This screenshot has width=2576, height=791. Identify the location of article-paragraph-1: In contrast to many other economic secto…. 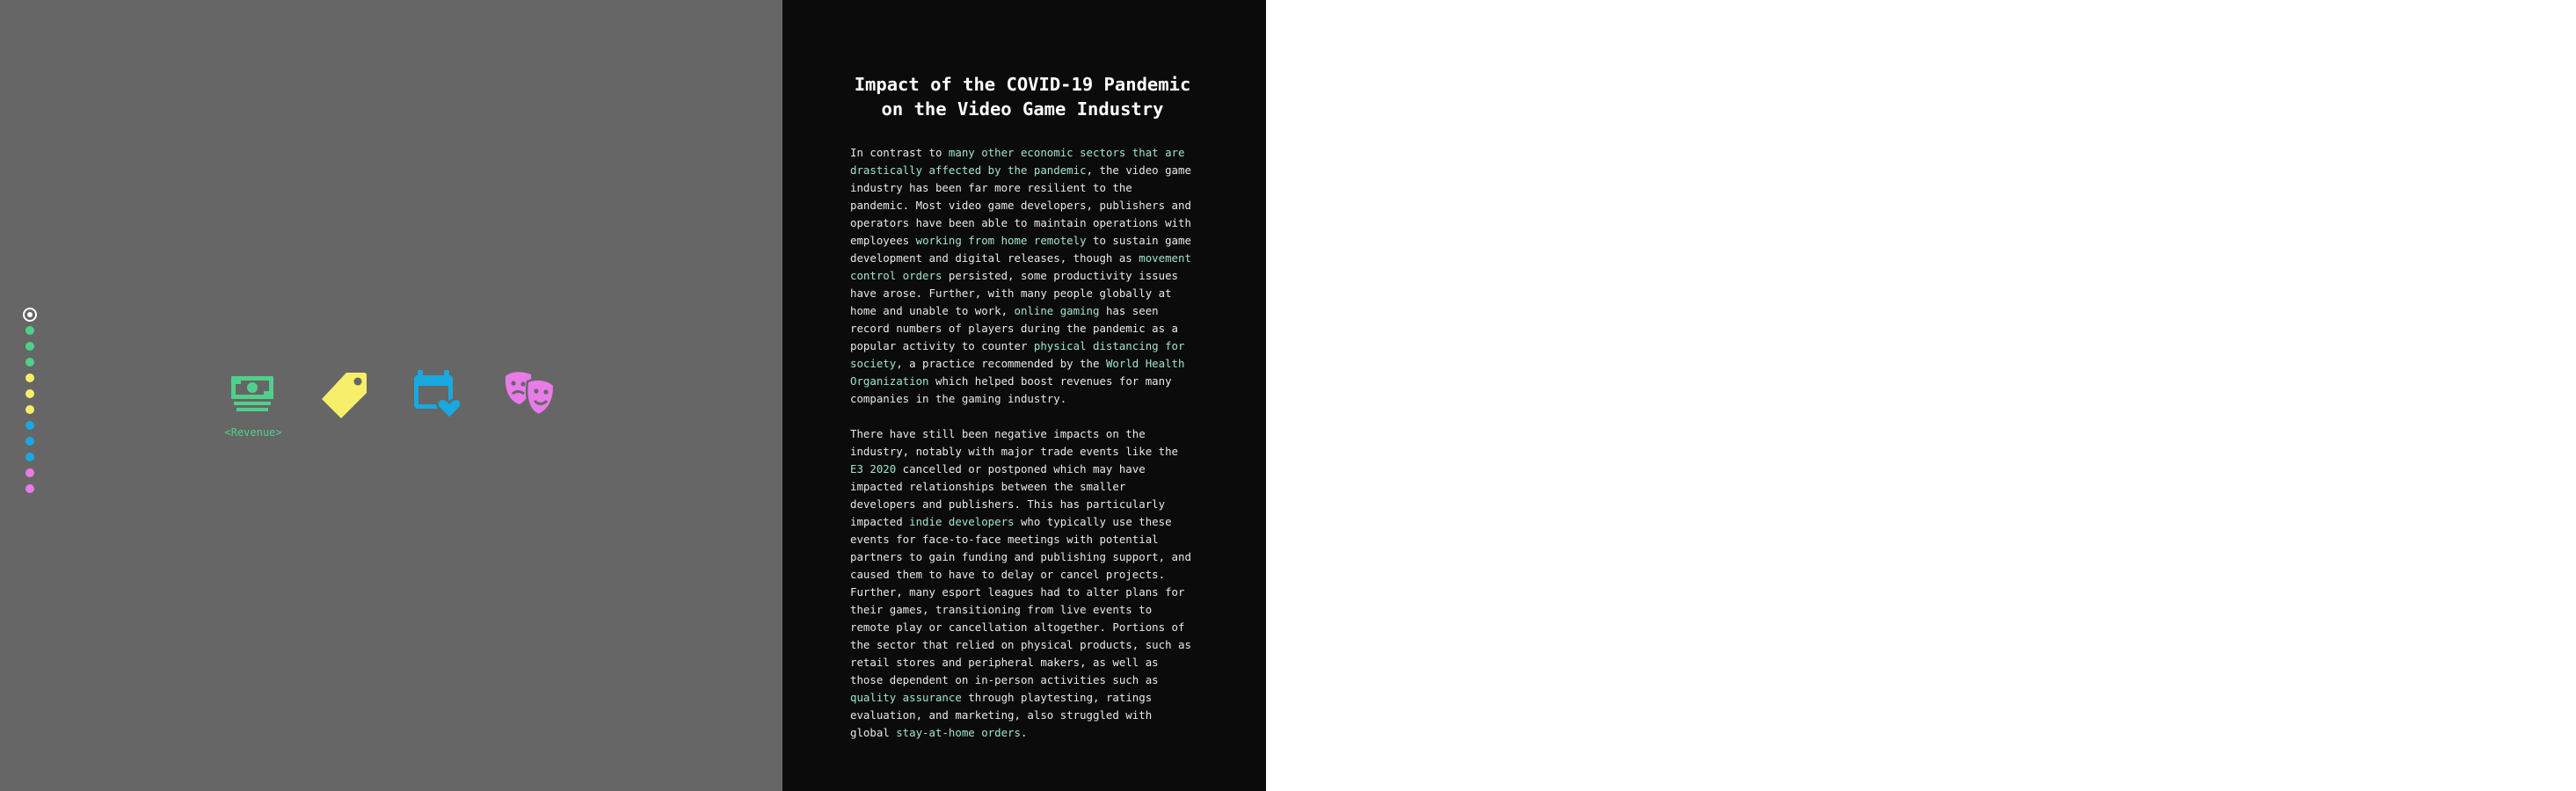
(1022, 276).